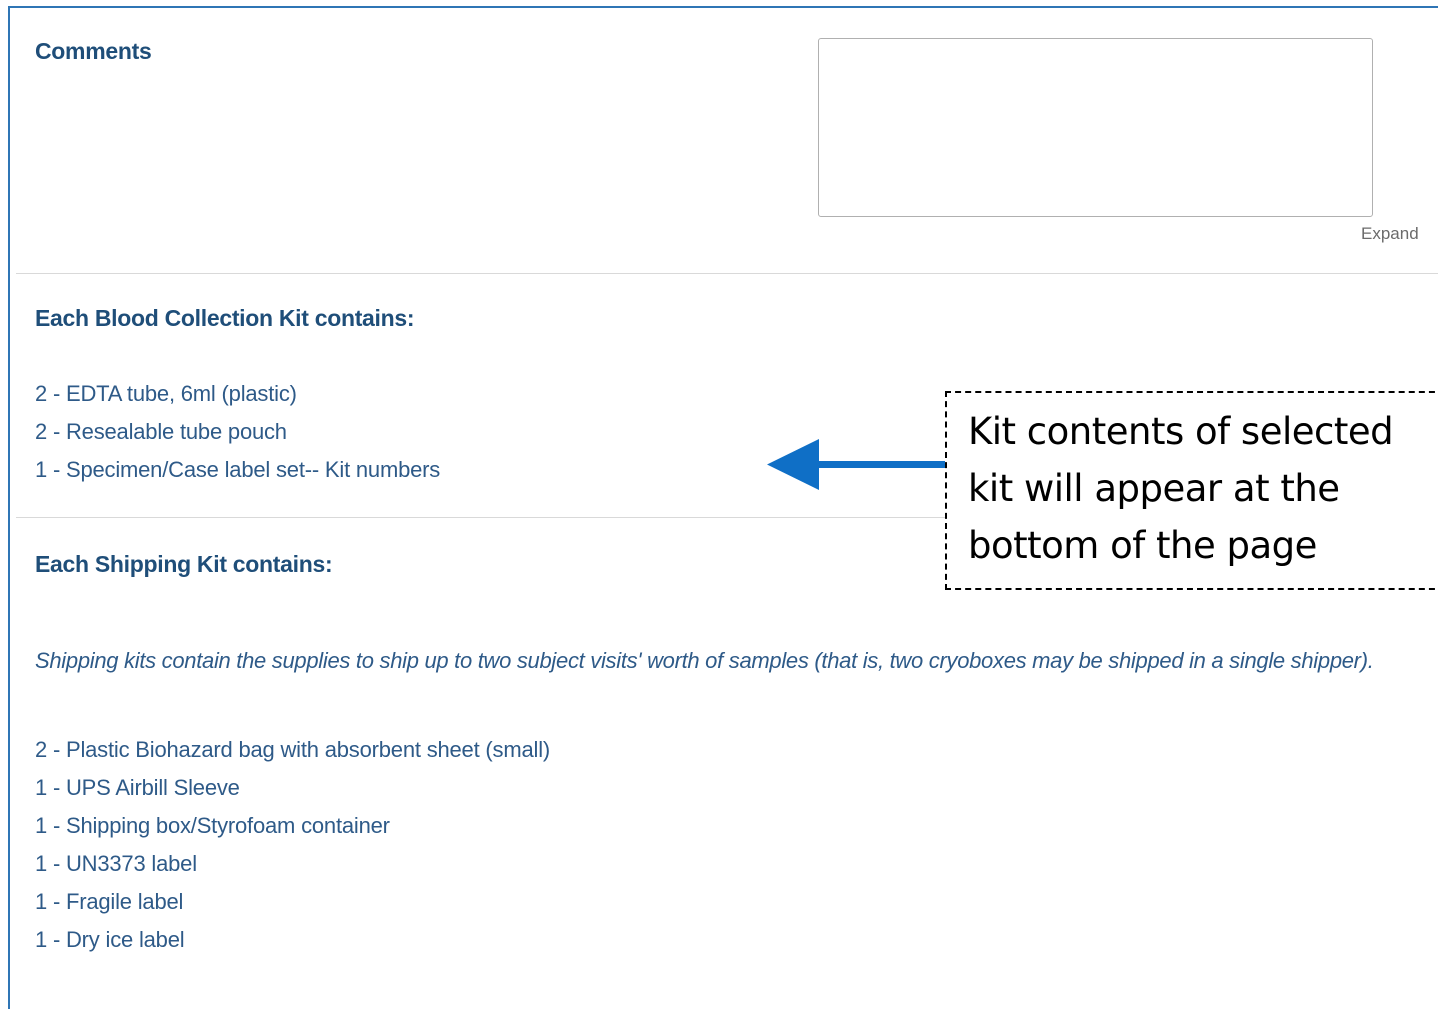  Describe the element at coordinates (93, 51) in the screenshot. I see `comments-label: Comments` at that location.